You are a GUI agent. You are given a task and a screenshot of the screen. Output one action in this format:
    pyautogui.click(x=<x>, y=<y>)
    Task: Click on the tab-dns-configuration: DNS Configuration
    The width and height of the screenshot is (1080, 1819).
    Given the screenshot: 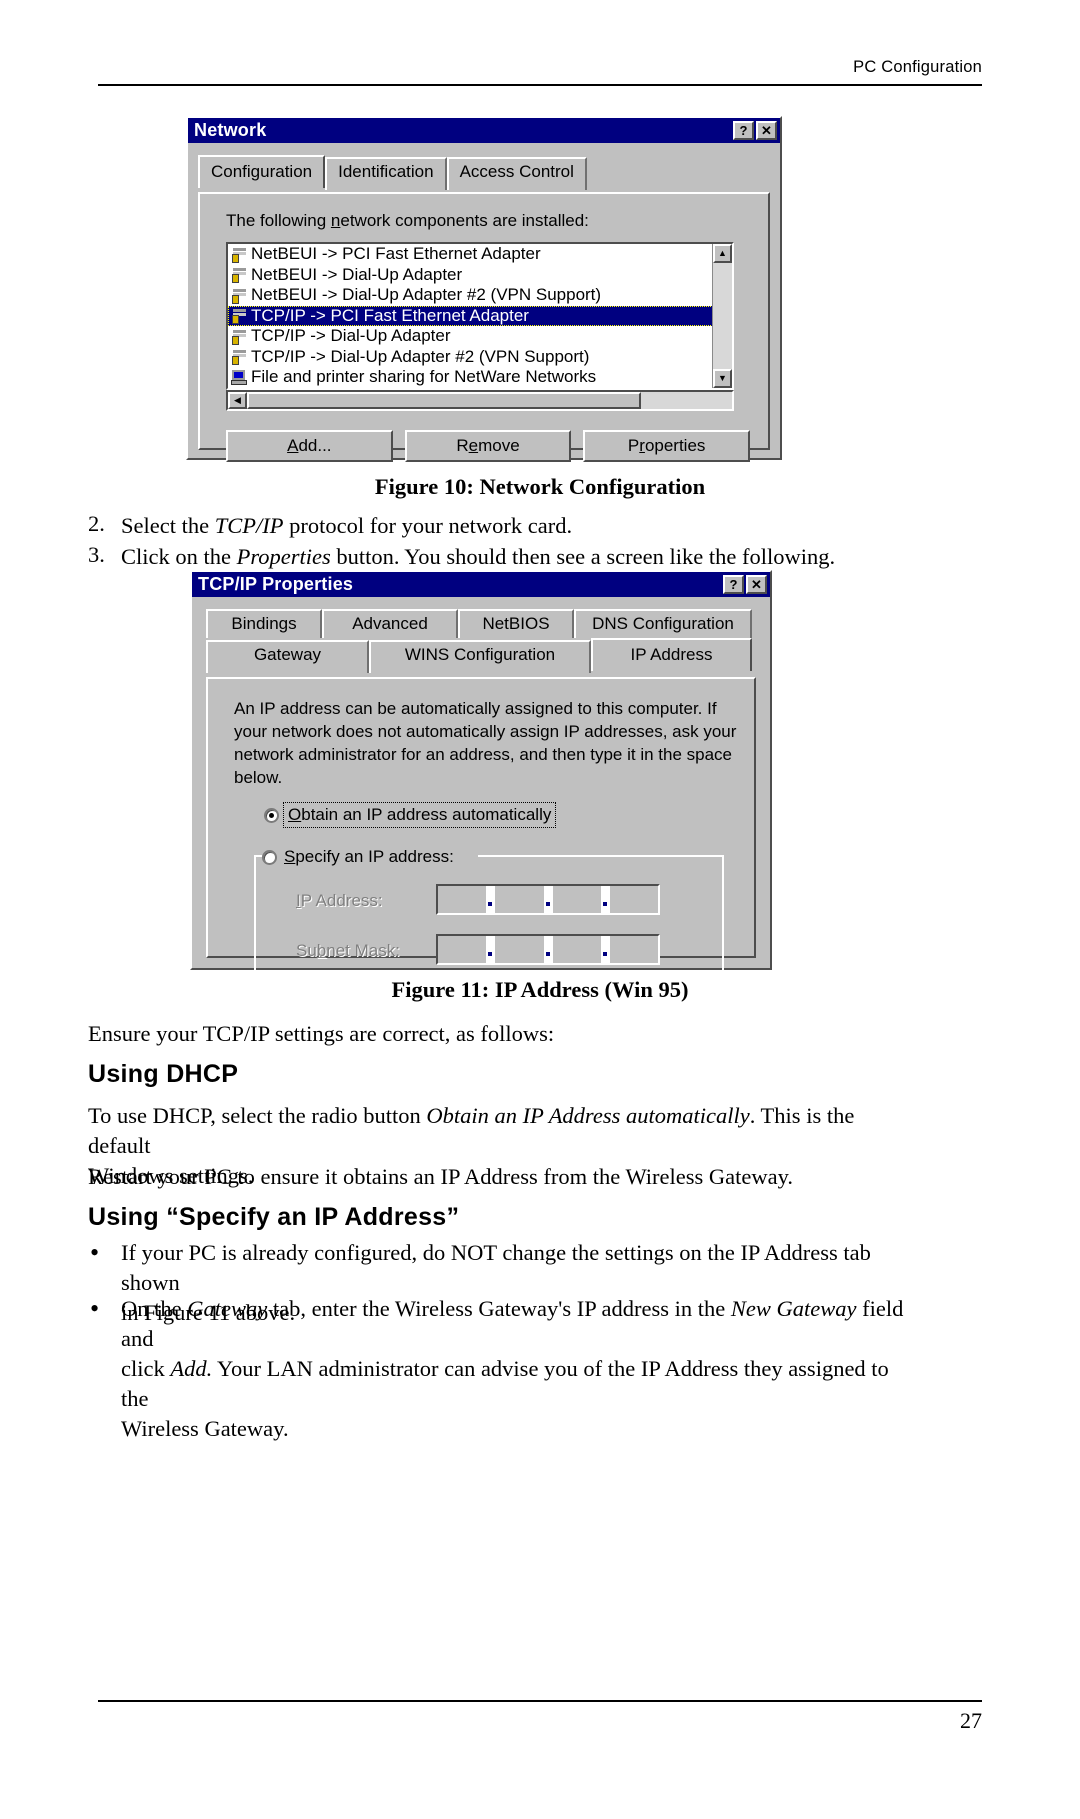 What is the action you would take?
    pyautogui.click(x=663, y=623)
    